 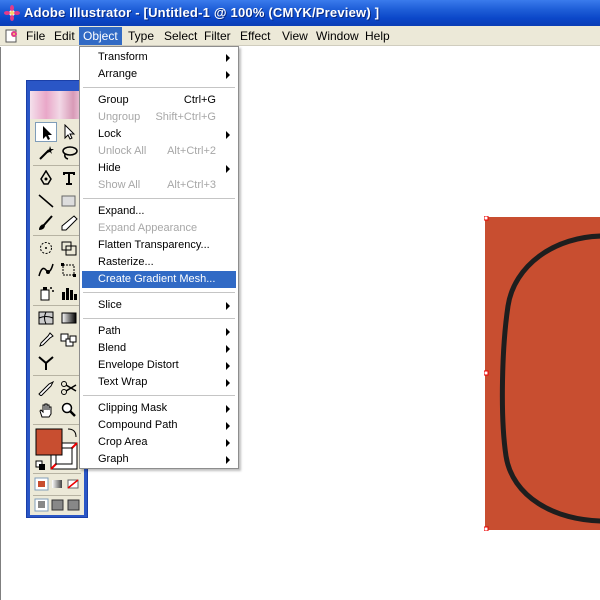 What do you see at coordinates (57, 105) in the screenshot?
I see `toolbox-flower-banner` at bounding box center [57, 105].